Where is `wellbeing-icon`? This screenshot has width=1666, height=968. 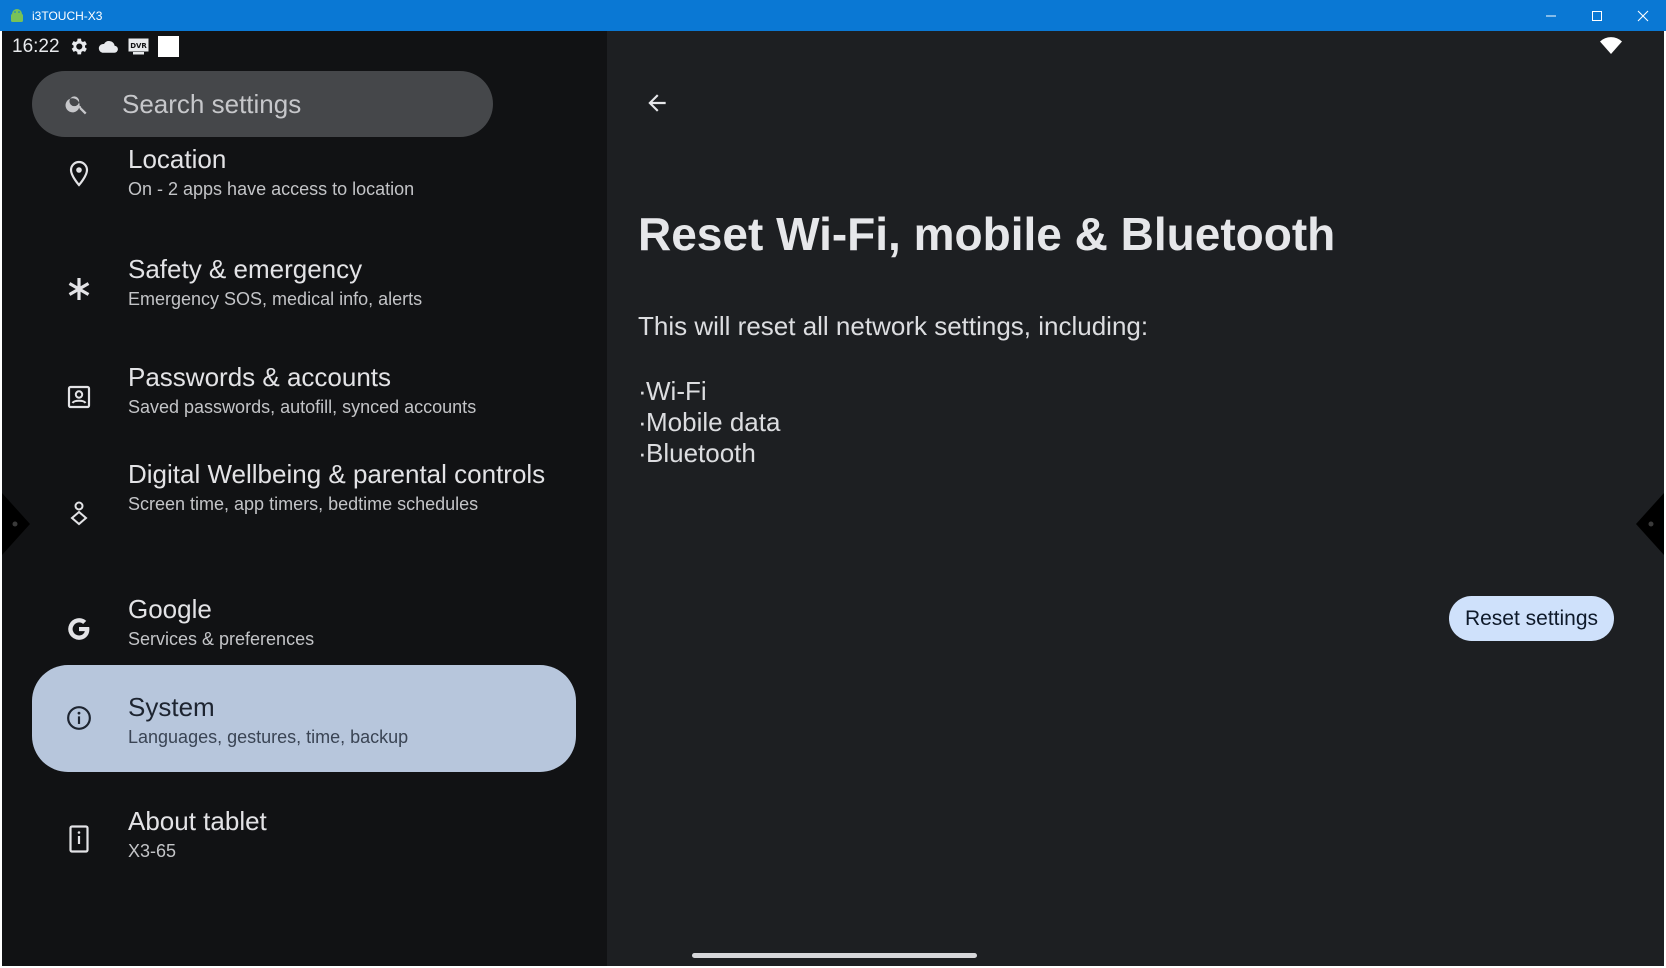
wellbeing-icon is located at coordinates (79, 514).